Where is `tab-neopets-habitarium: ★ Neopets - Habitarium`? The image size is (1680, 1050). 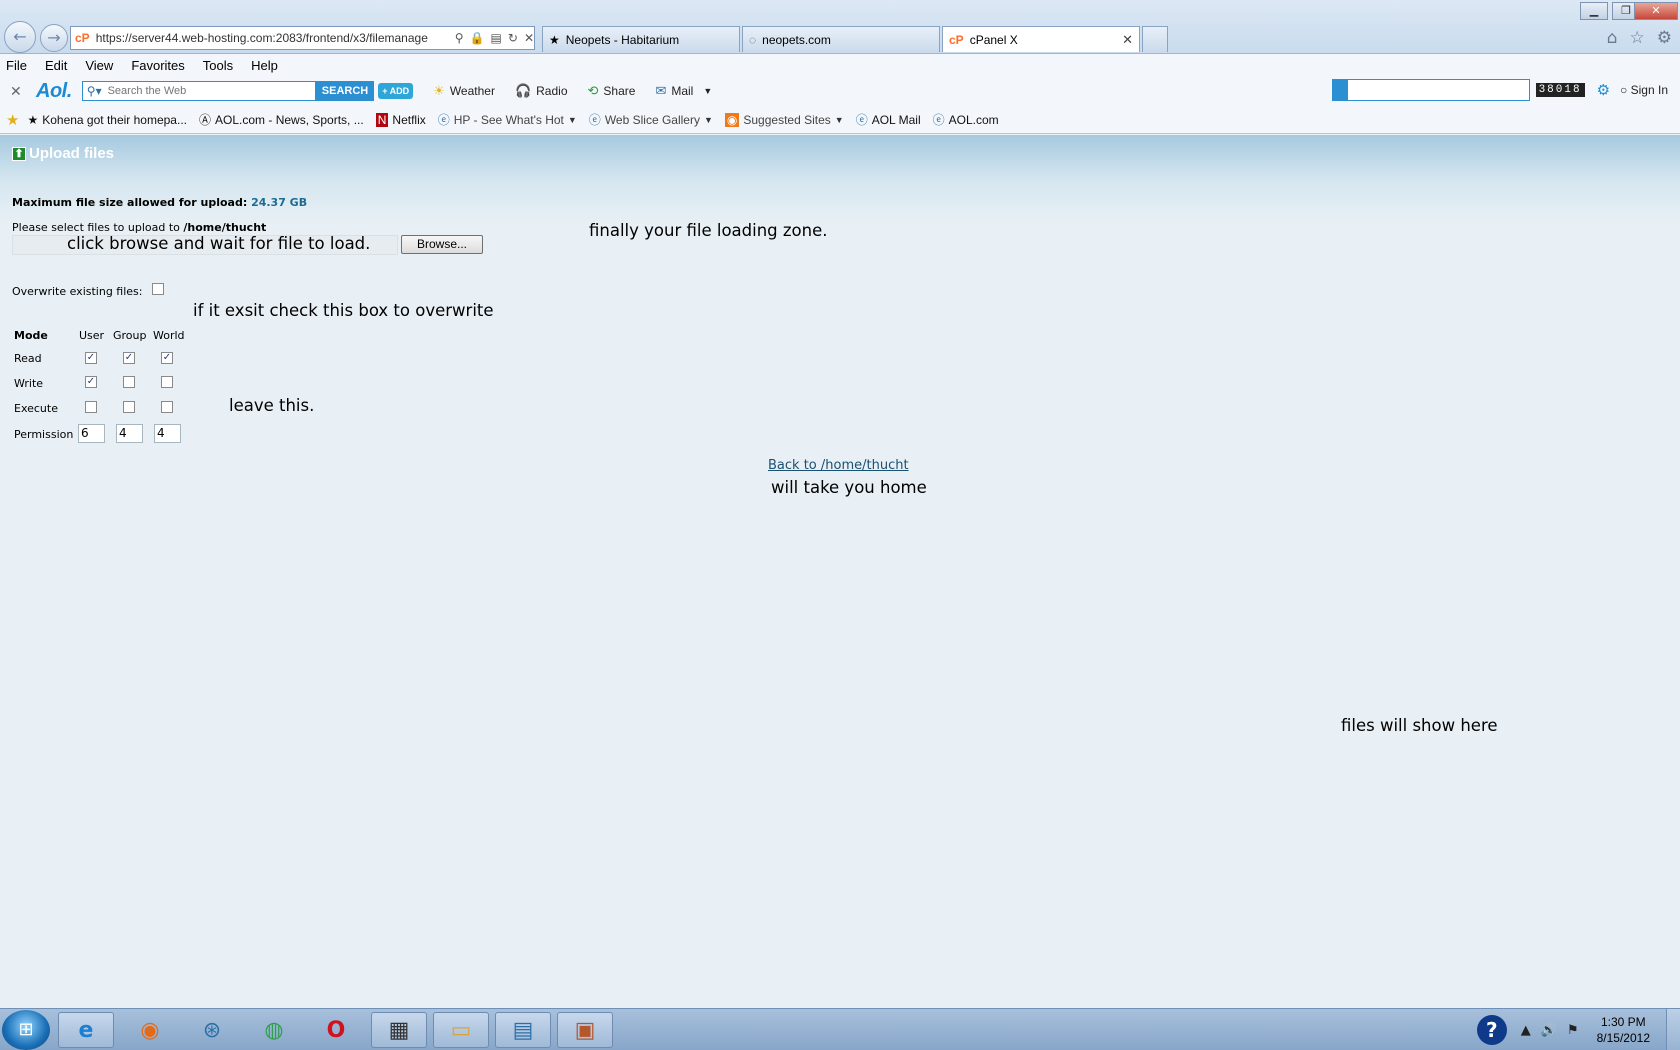 tab-neopets-habitarium: ★ Neopets - Habitarium is located at coordinates (641, 39).